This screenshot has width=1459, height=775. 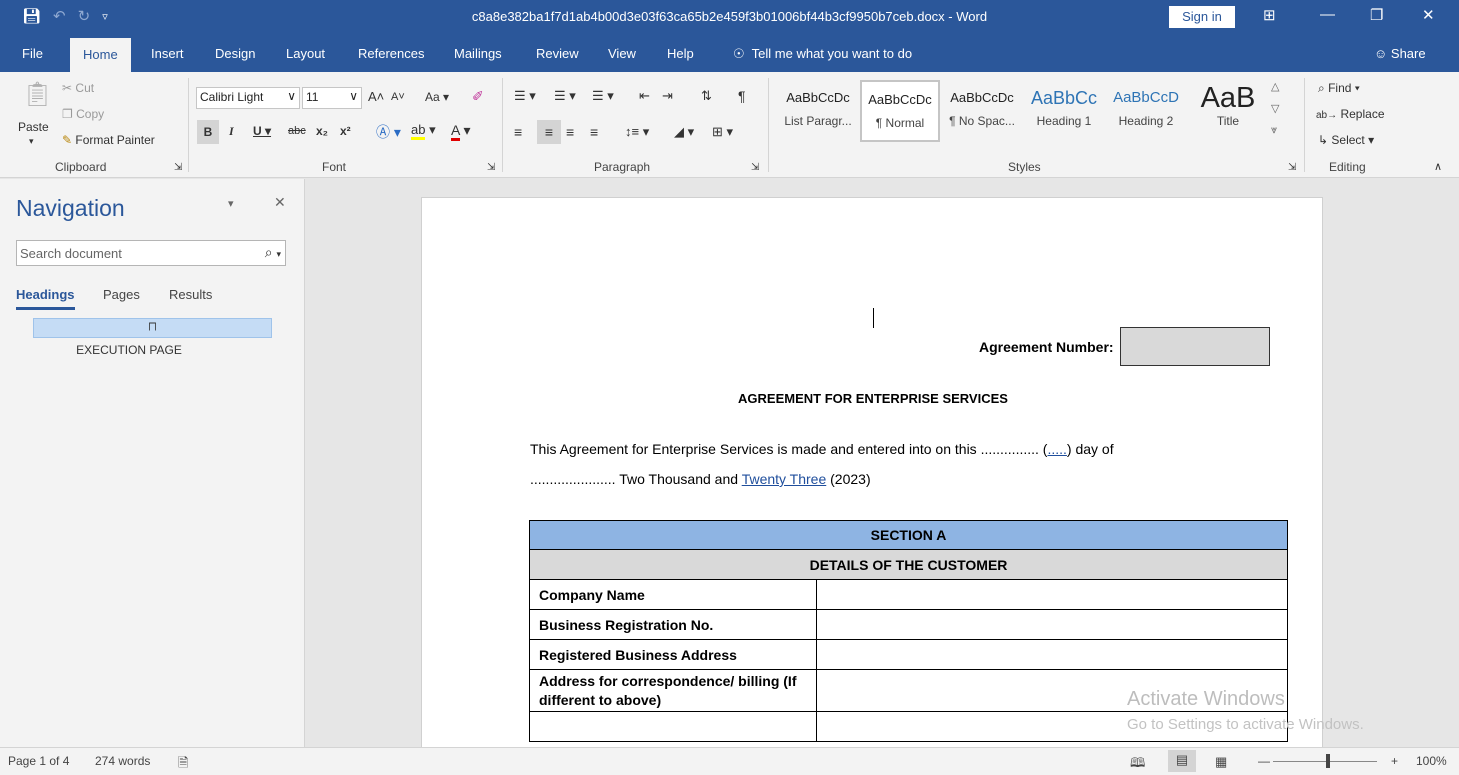 I want to click on tab-references: References, so click(x=391, y=53).